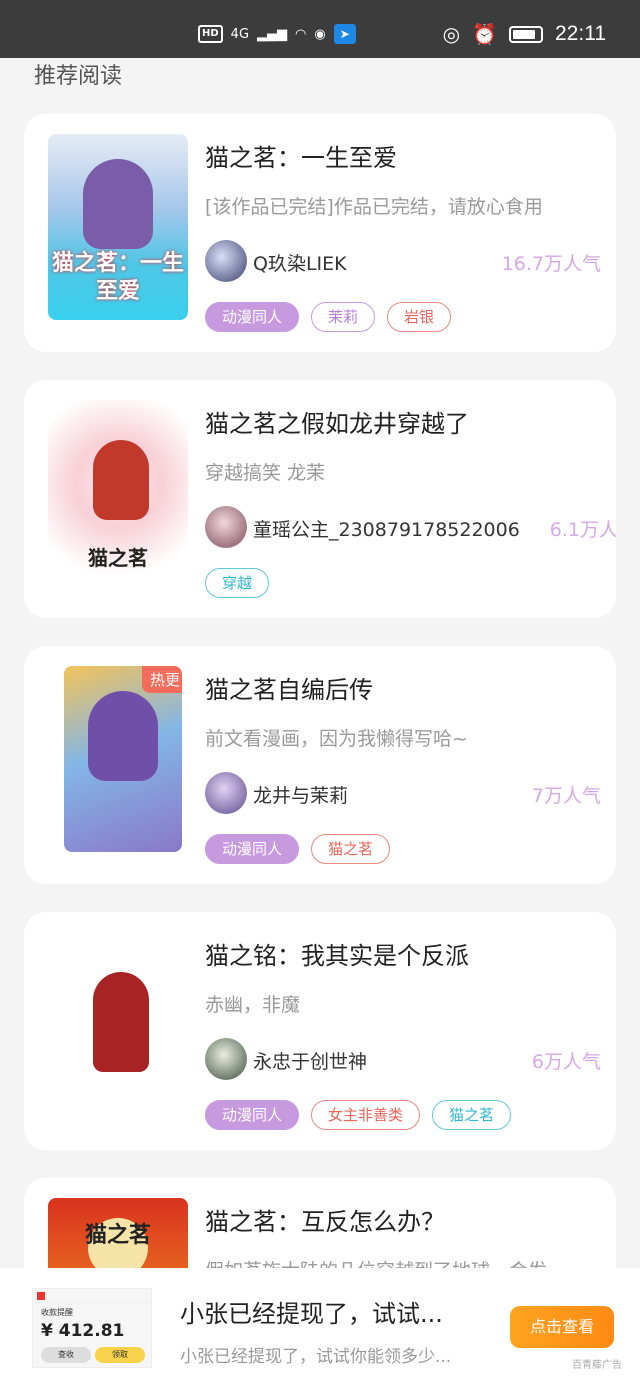 The height and width of the screenshot is (1386, 640). I want to click on ad-image-label: 收款提醒, so click(57, 1312).